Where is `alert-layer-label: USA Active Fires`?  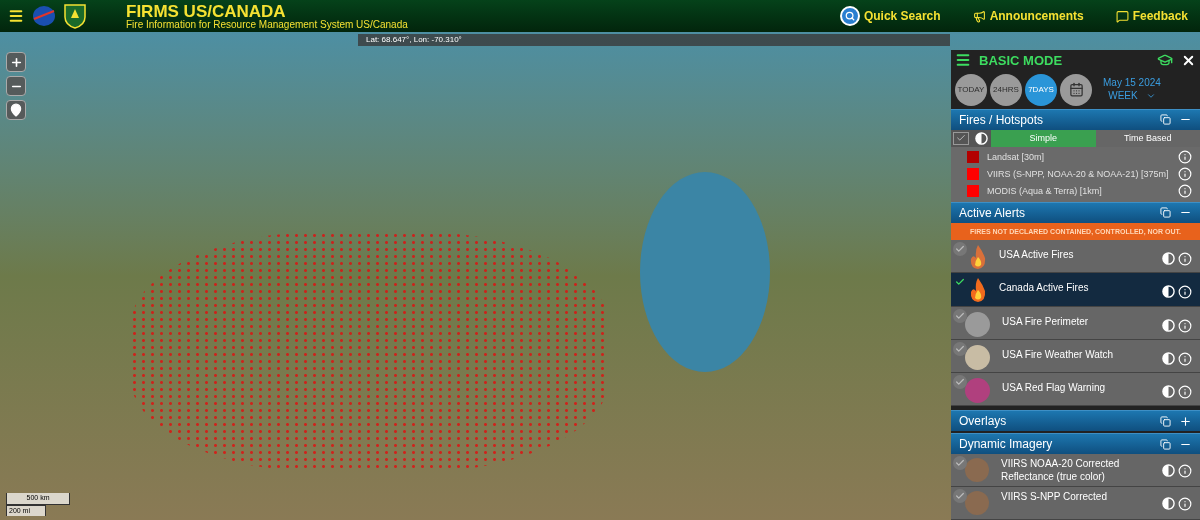 alert-layer-label: USA Active Fires is located at coordinates (1037, 254).